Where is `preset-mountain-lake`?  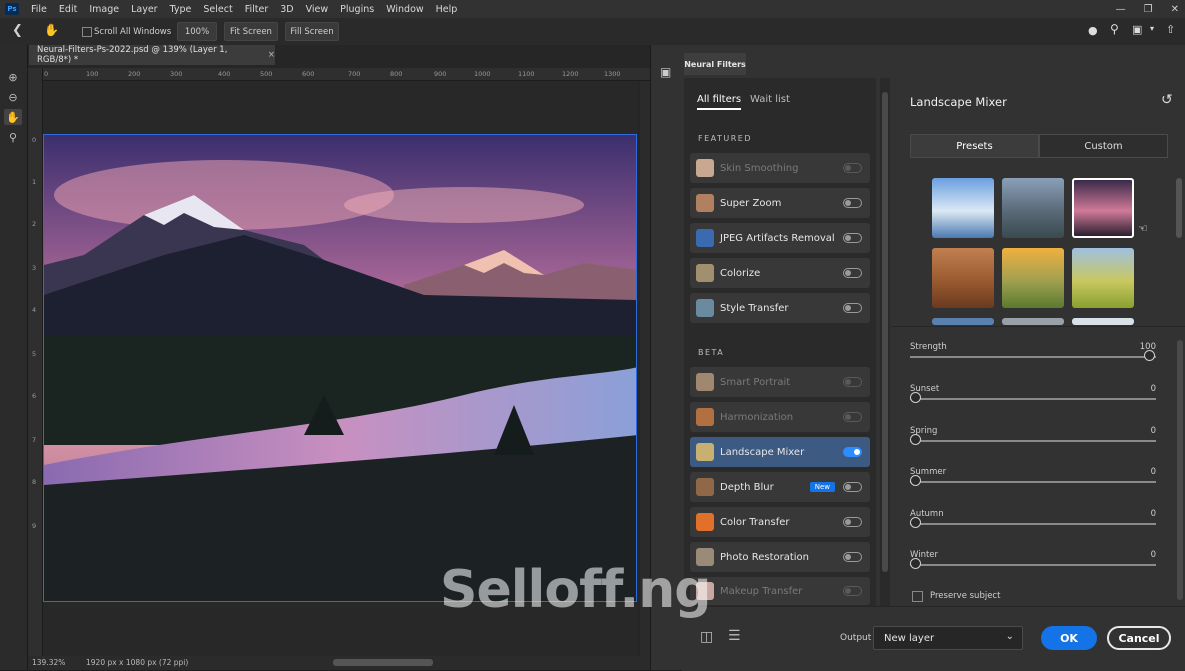 preset-mountain-lake is located at coordinates (1033, 208).